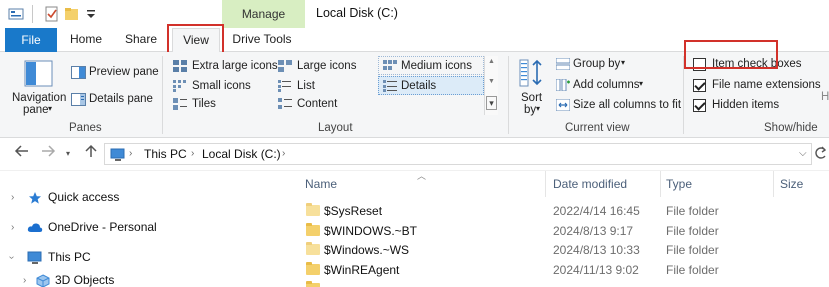  I want to click on small-icons-icon, so click(180, 87).